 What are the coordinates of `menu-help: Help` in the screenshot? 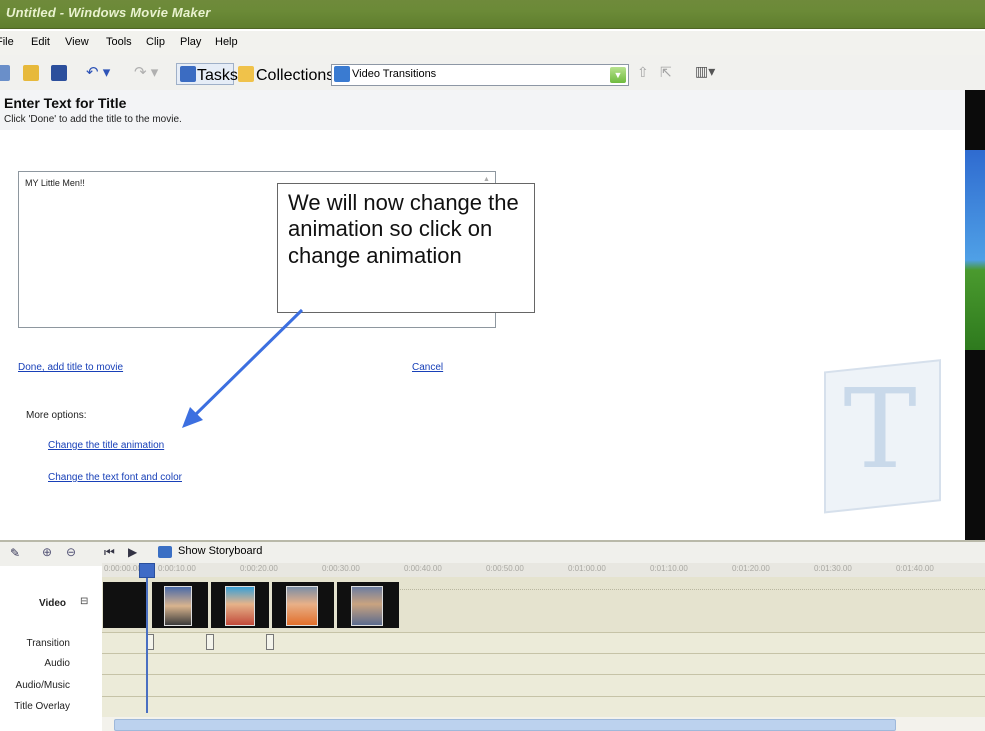 It's located at (226, 42).